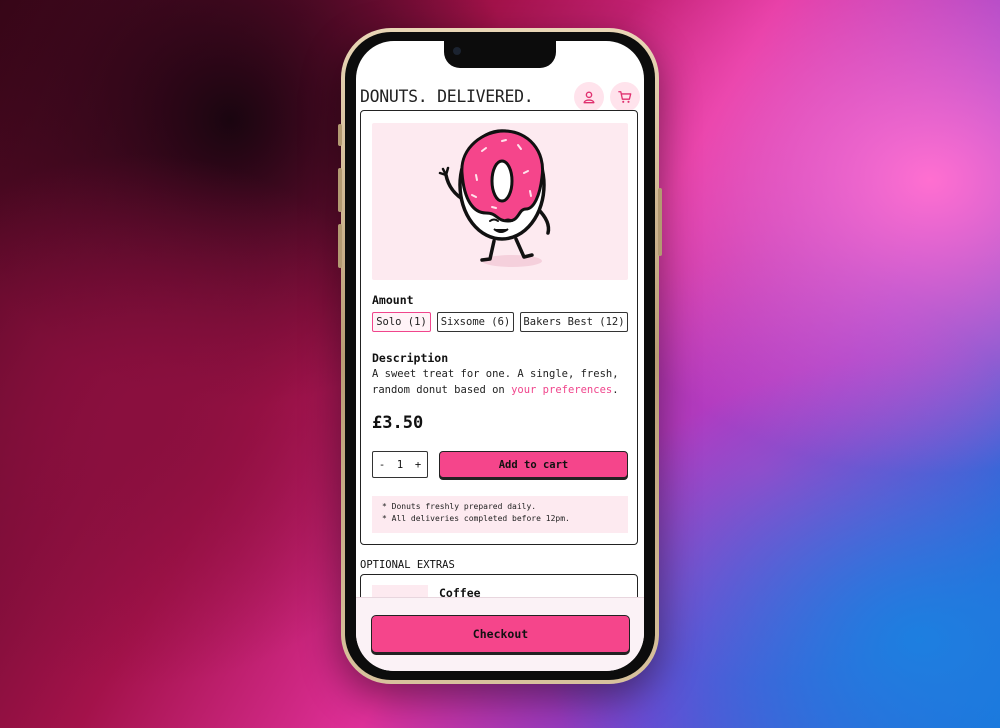 This screenshot has width=1000, height=728. Describe the element at coordinates (447, 96) in the screenshot. I see `logo: DONUTS. DELIVERED.` at that location.